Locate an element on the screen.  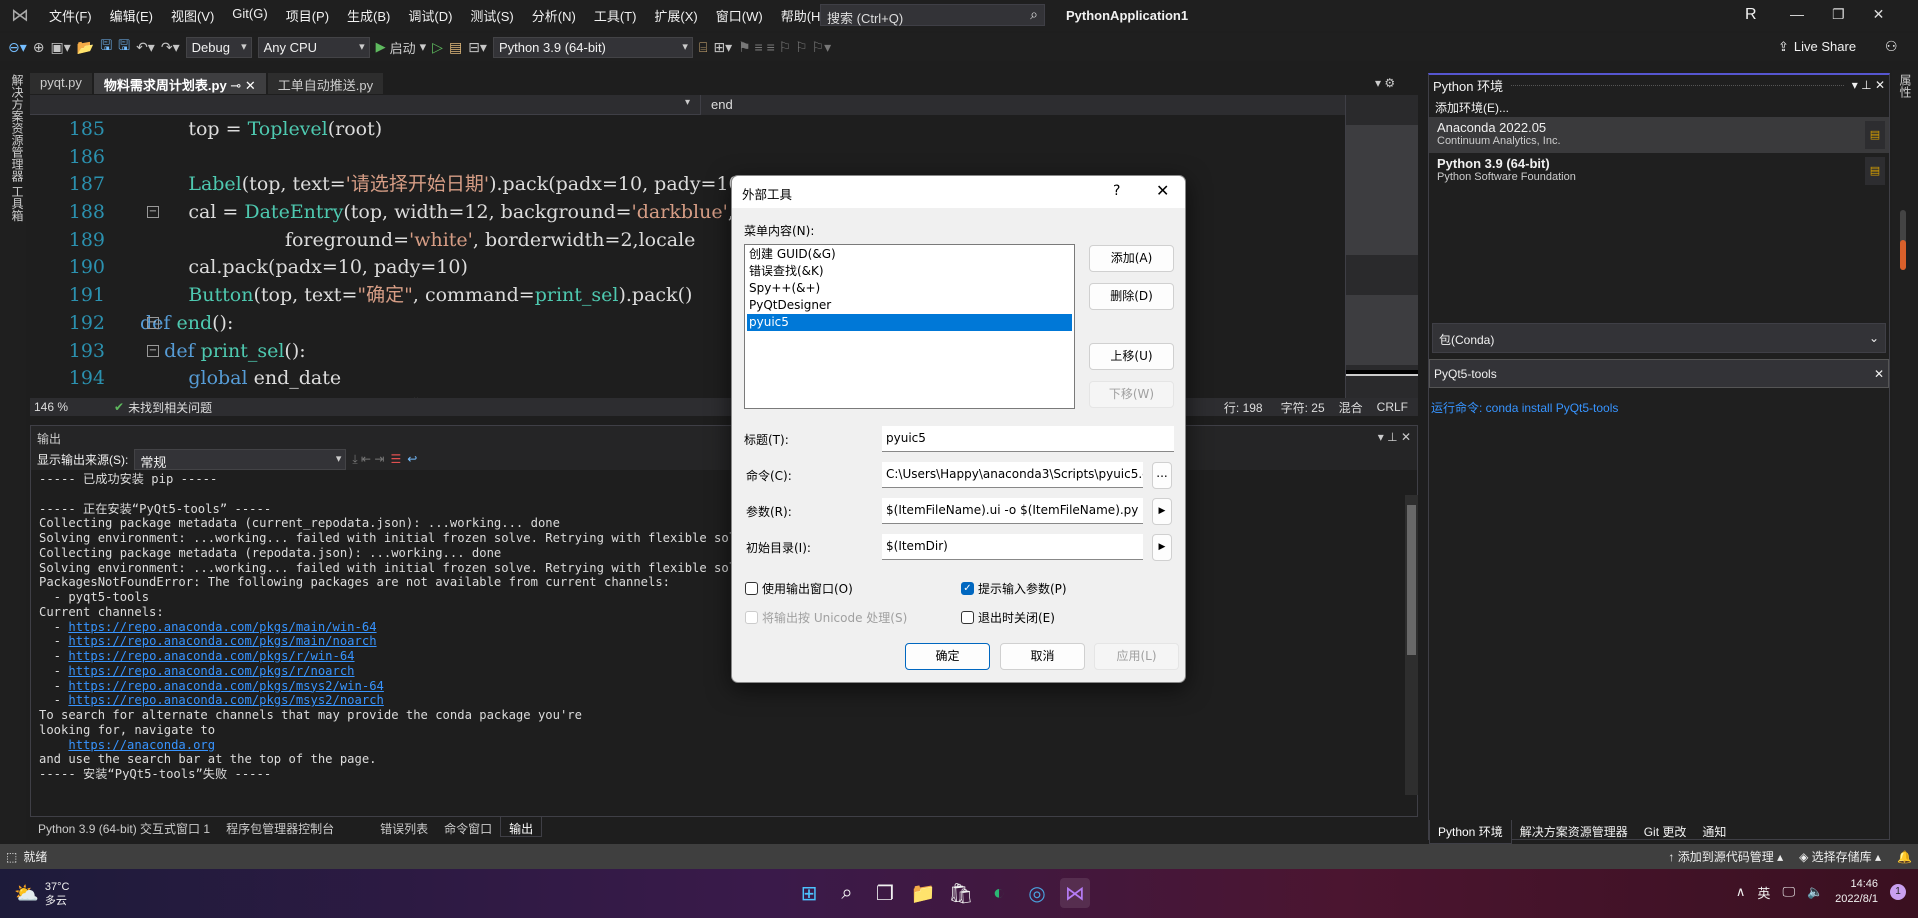
arguments-menu-button: ▶ is located at coordinates (1162, 511).